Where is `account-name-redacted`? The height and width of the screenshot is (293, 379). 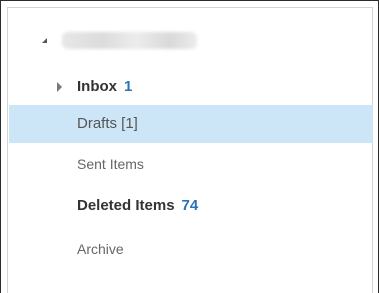 account-name-redacted is located at coordinates (129, 40).